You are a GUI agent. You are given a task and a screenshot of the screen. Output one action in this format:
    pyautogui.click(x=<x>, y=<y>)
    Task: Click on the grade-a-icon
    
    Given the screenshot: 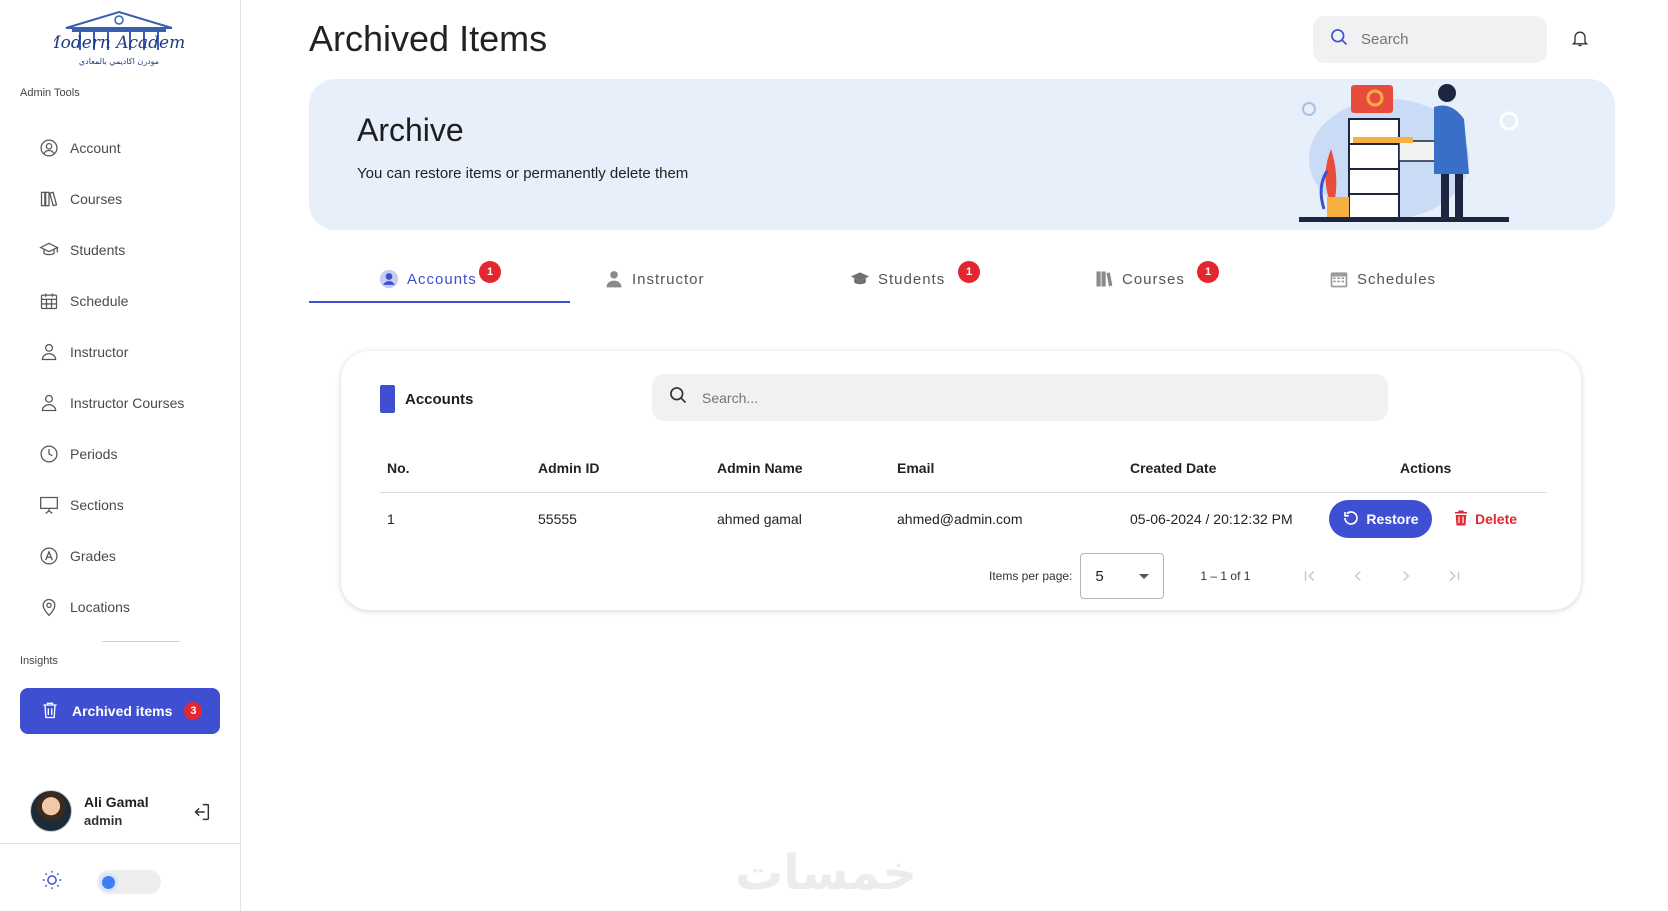 What is the action you would take?
    pyautogui.click(x=49, y=556)
    